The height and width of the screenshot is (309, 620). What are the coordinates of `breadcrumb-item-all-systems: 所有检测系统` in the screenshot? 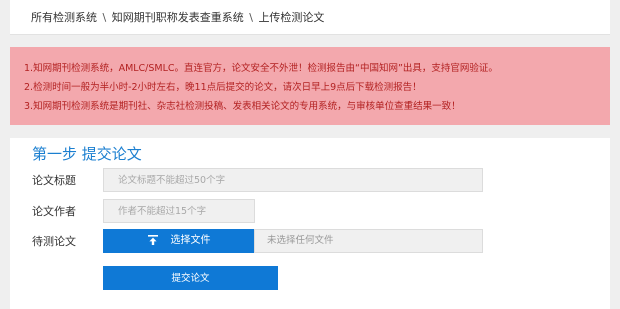 It's located at (64, 17).